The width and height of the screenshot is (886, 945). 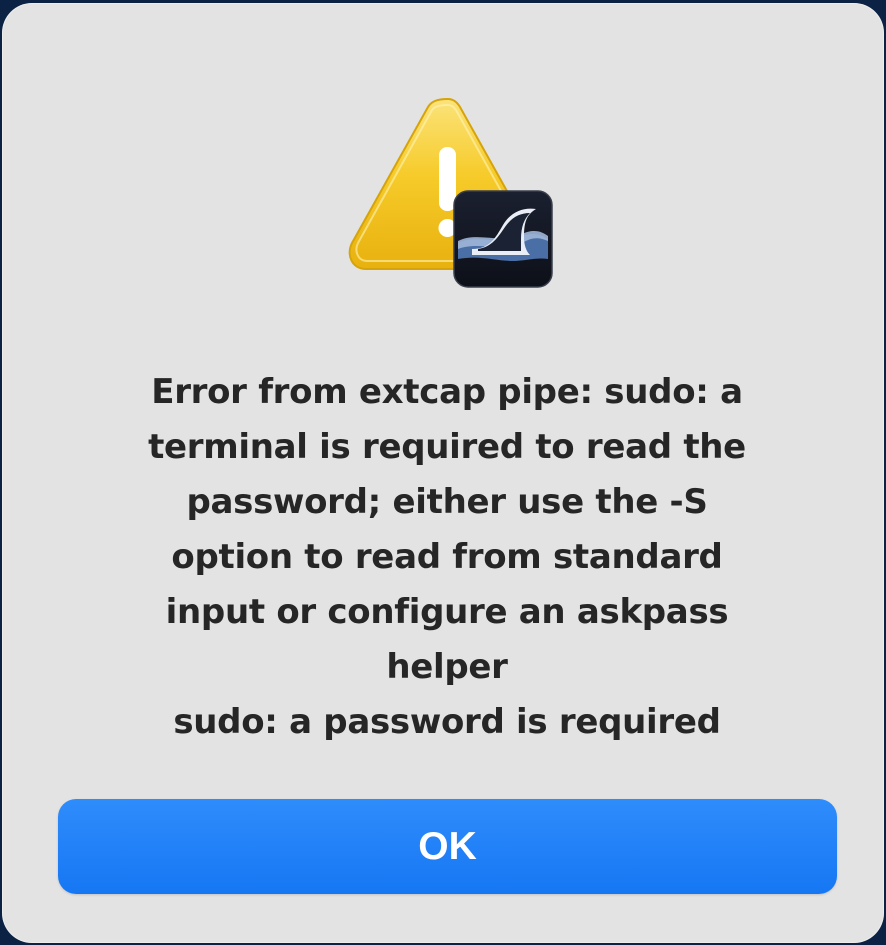 What do you see at coordinates (447, 846) in the screenshot?
I see `ok-button: OK` at bounding box center [447, 846].